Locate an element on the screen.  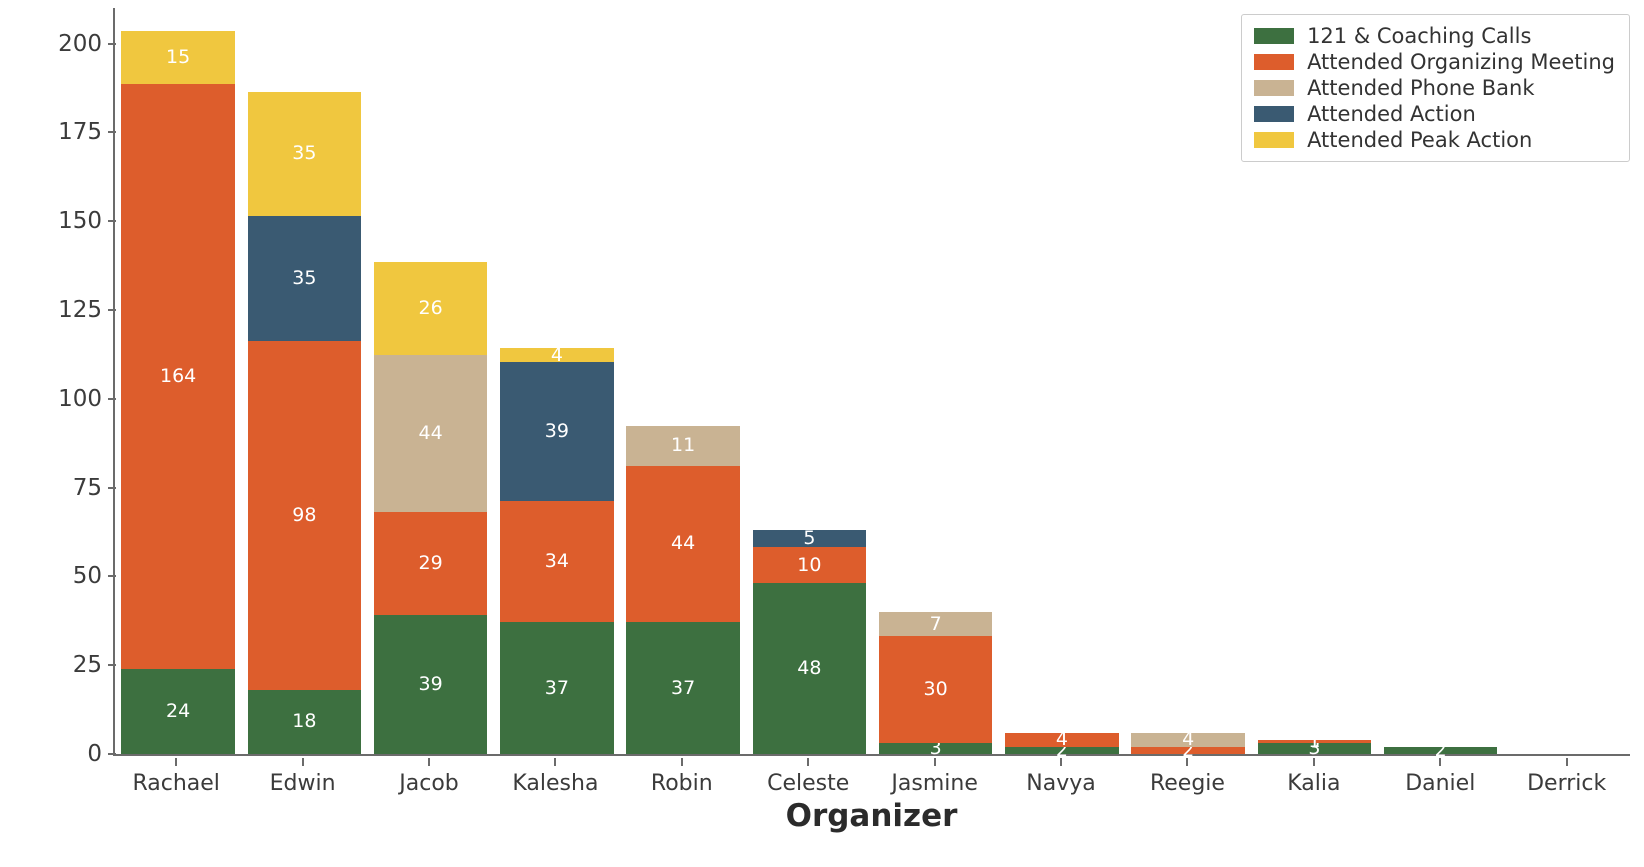
bar-segment: 34 is located at coordinates (557, 562).